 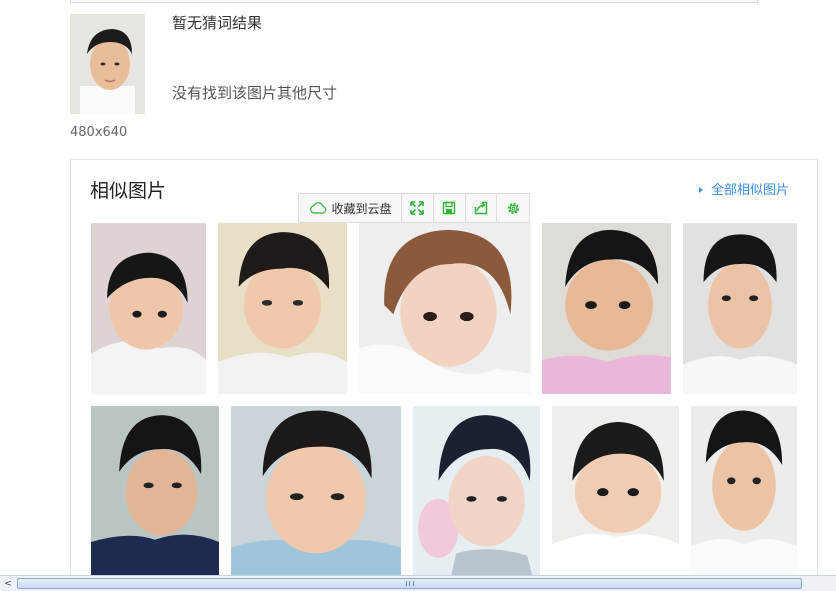 I want to click on fullscreen-button, so click(x=418, y=208).